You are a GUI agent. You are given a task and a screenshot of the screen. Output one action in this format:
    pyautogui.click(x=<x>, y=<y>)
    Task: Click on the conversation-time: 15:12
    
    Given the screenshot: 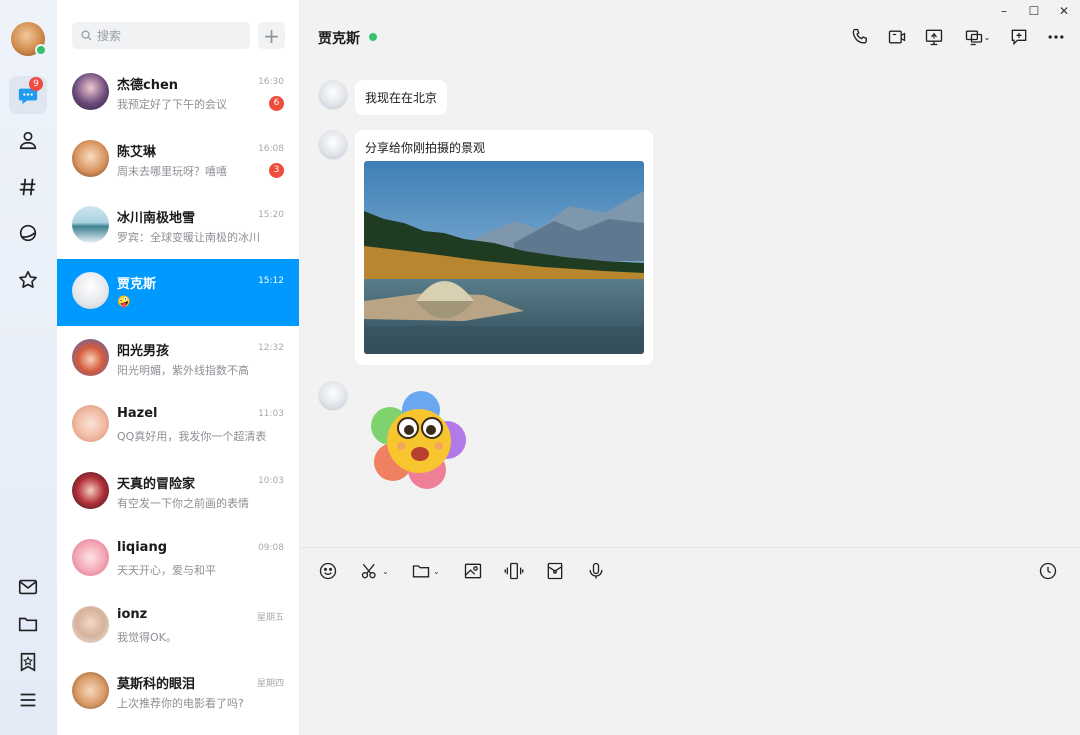 What is the action you would take?
    pyautogui.click(x=271, y=281)
    